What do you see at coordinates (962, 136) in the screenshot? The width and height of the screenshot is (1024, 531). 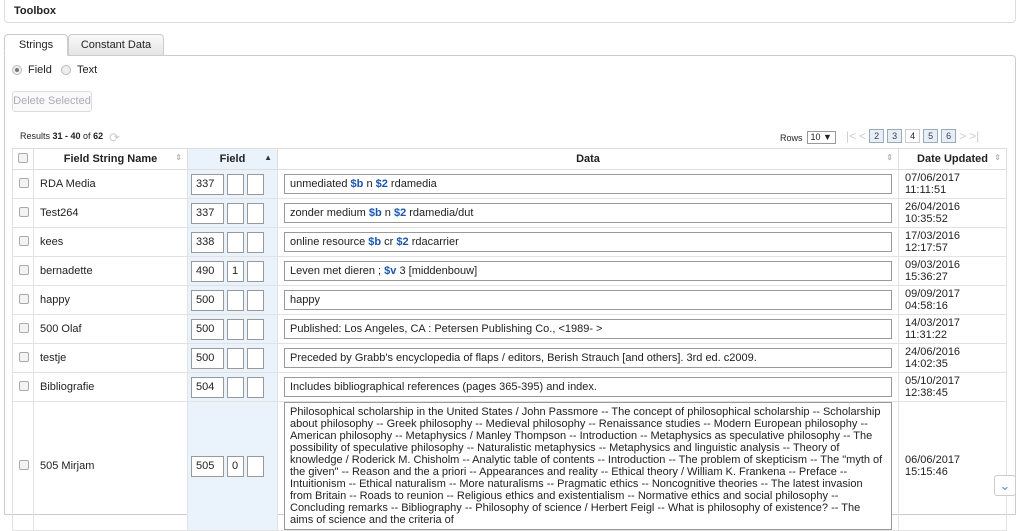 I see `next-page-icon: >` at bounding box center [962, 136].